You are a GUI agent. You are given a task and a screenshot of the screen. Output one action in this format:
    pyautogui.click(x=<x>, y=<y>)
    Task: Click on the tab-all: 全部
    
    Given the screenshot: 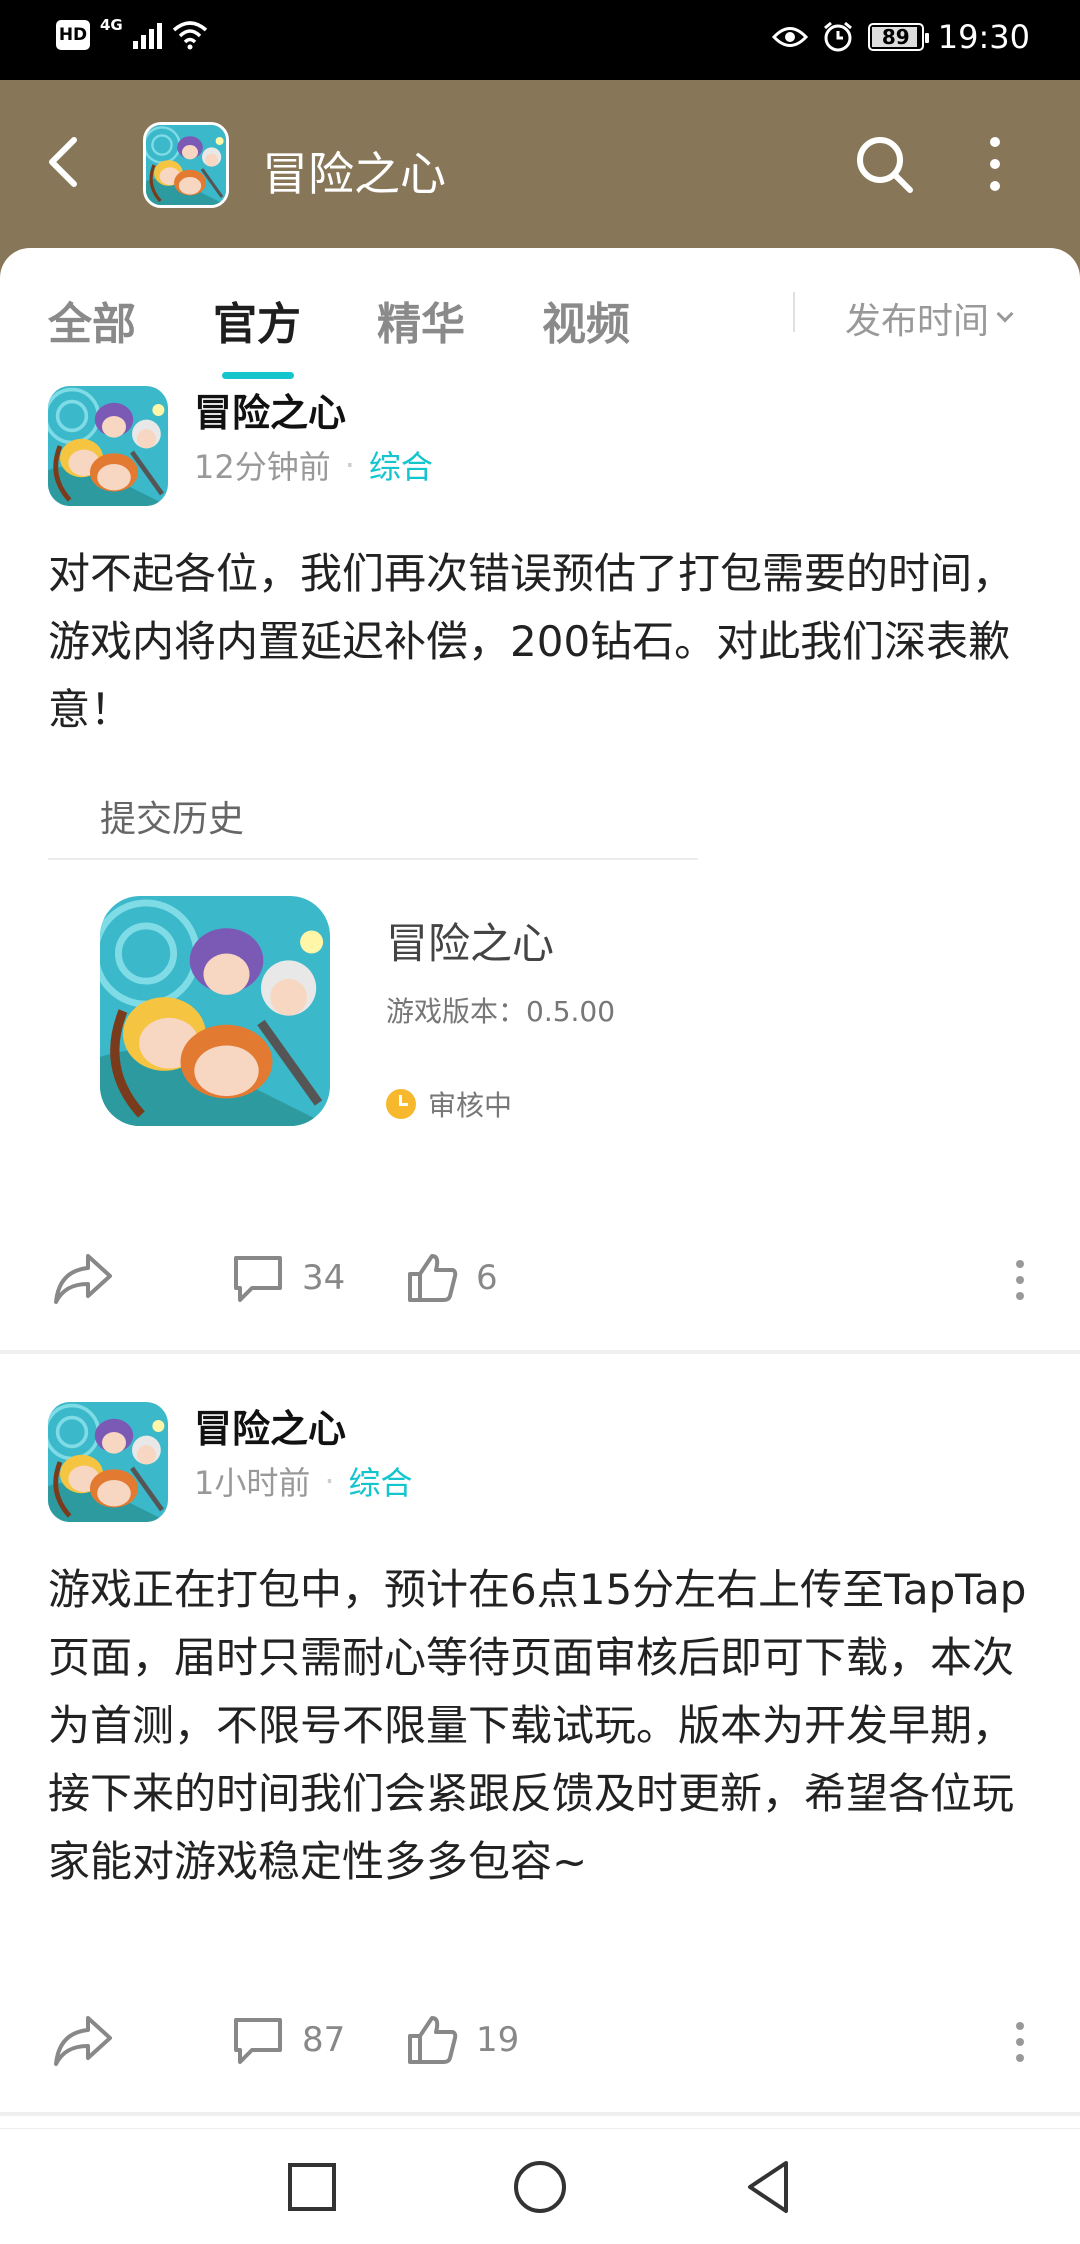 What is the action you would take?
    pyautogui.click(x=92, y=320)
    